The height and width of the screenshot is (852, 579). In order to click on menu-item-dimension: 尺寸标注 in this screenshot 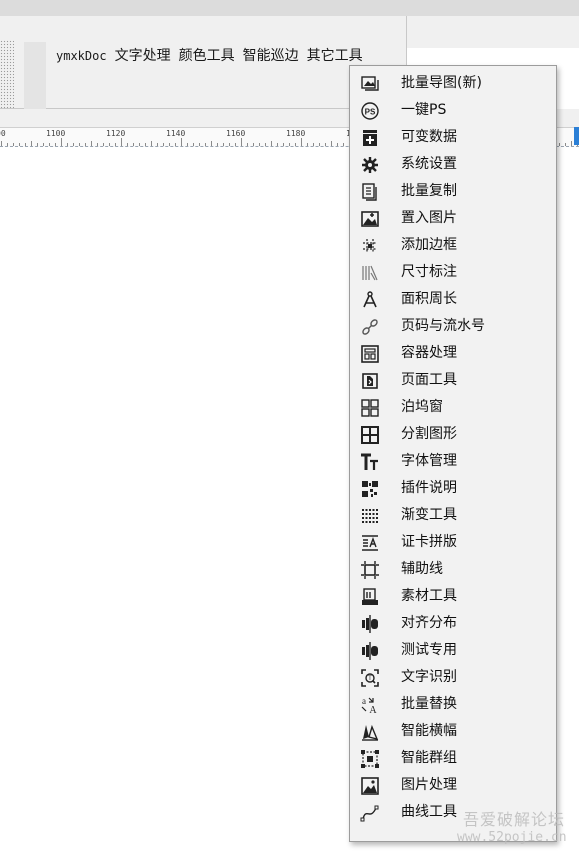, I will do `click(453, 272)`.